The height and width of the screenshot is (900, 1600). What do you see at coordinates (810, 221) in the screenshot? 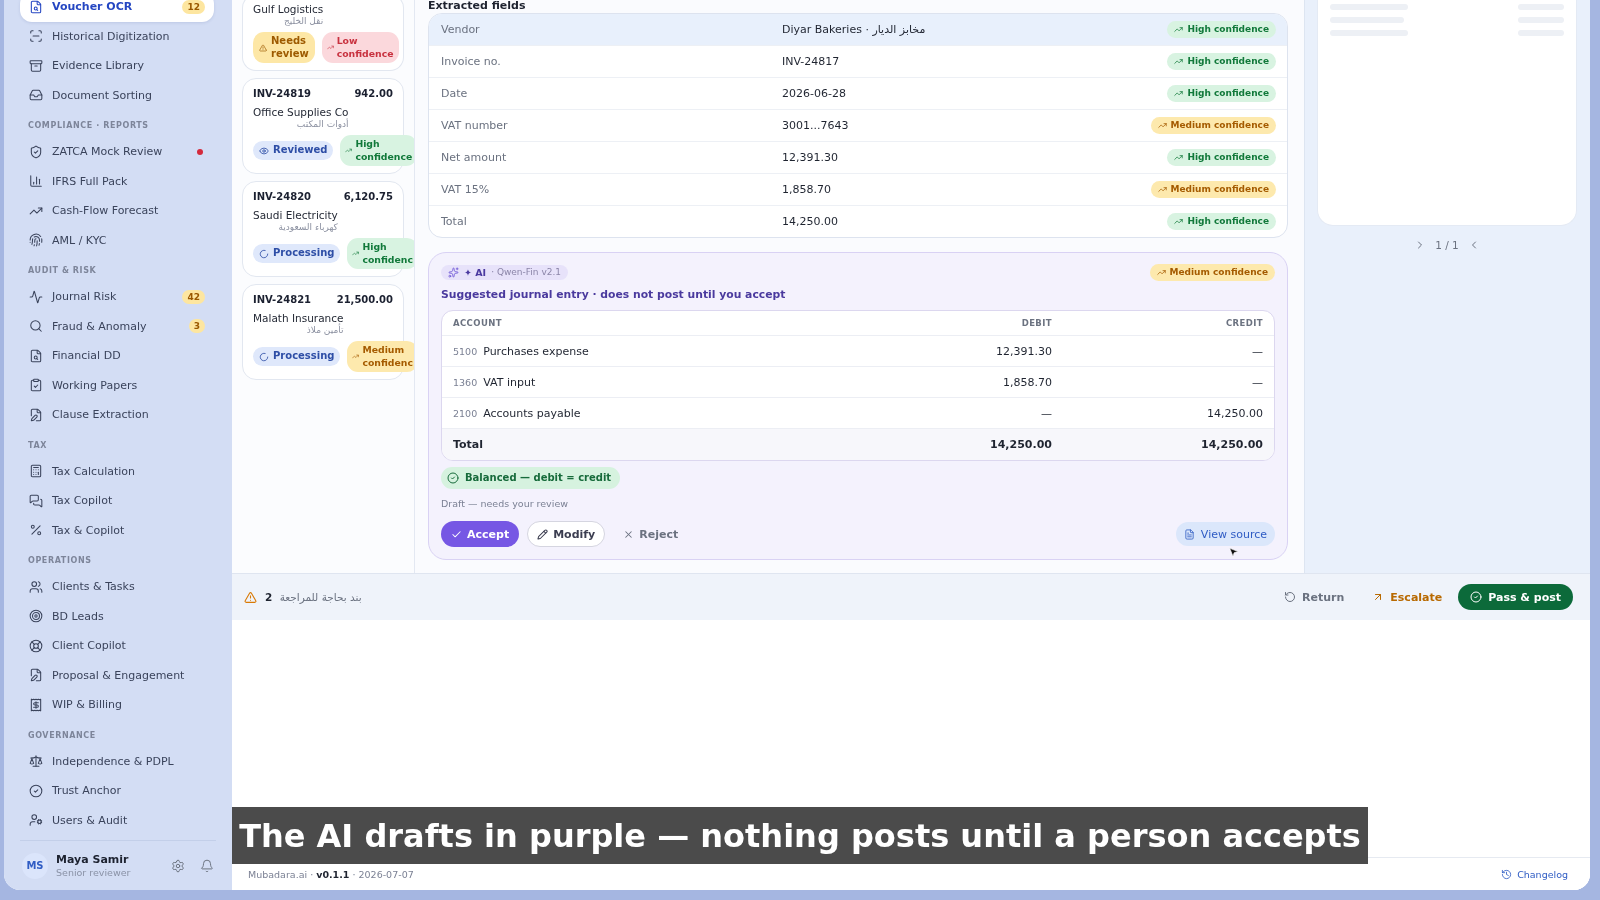
I see `field-value: 14,250.00` at bounding box center [810, 221].